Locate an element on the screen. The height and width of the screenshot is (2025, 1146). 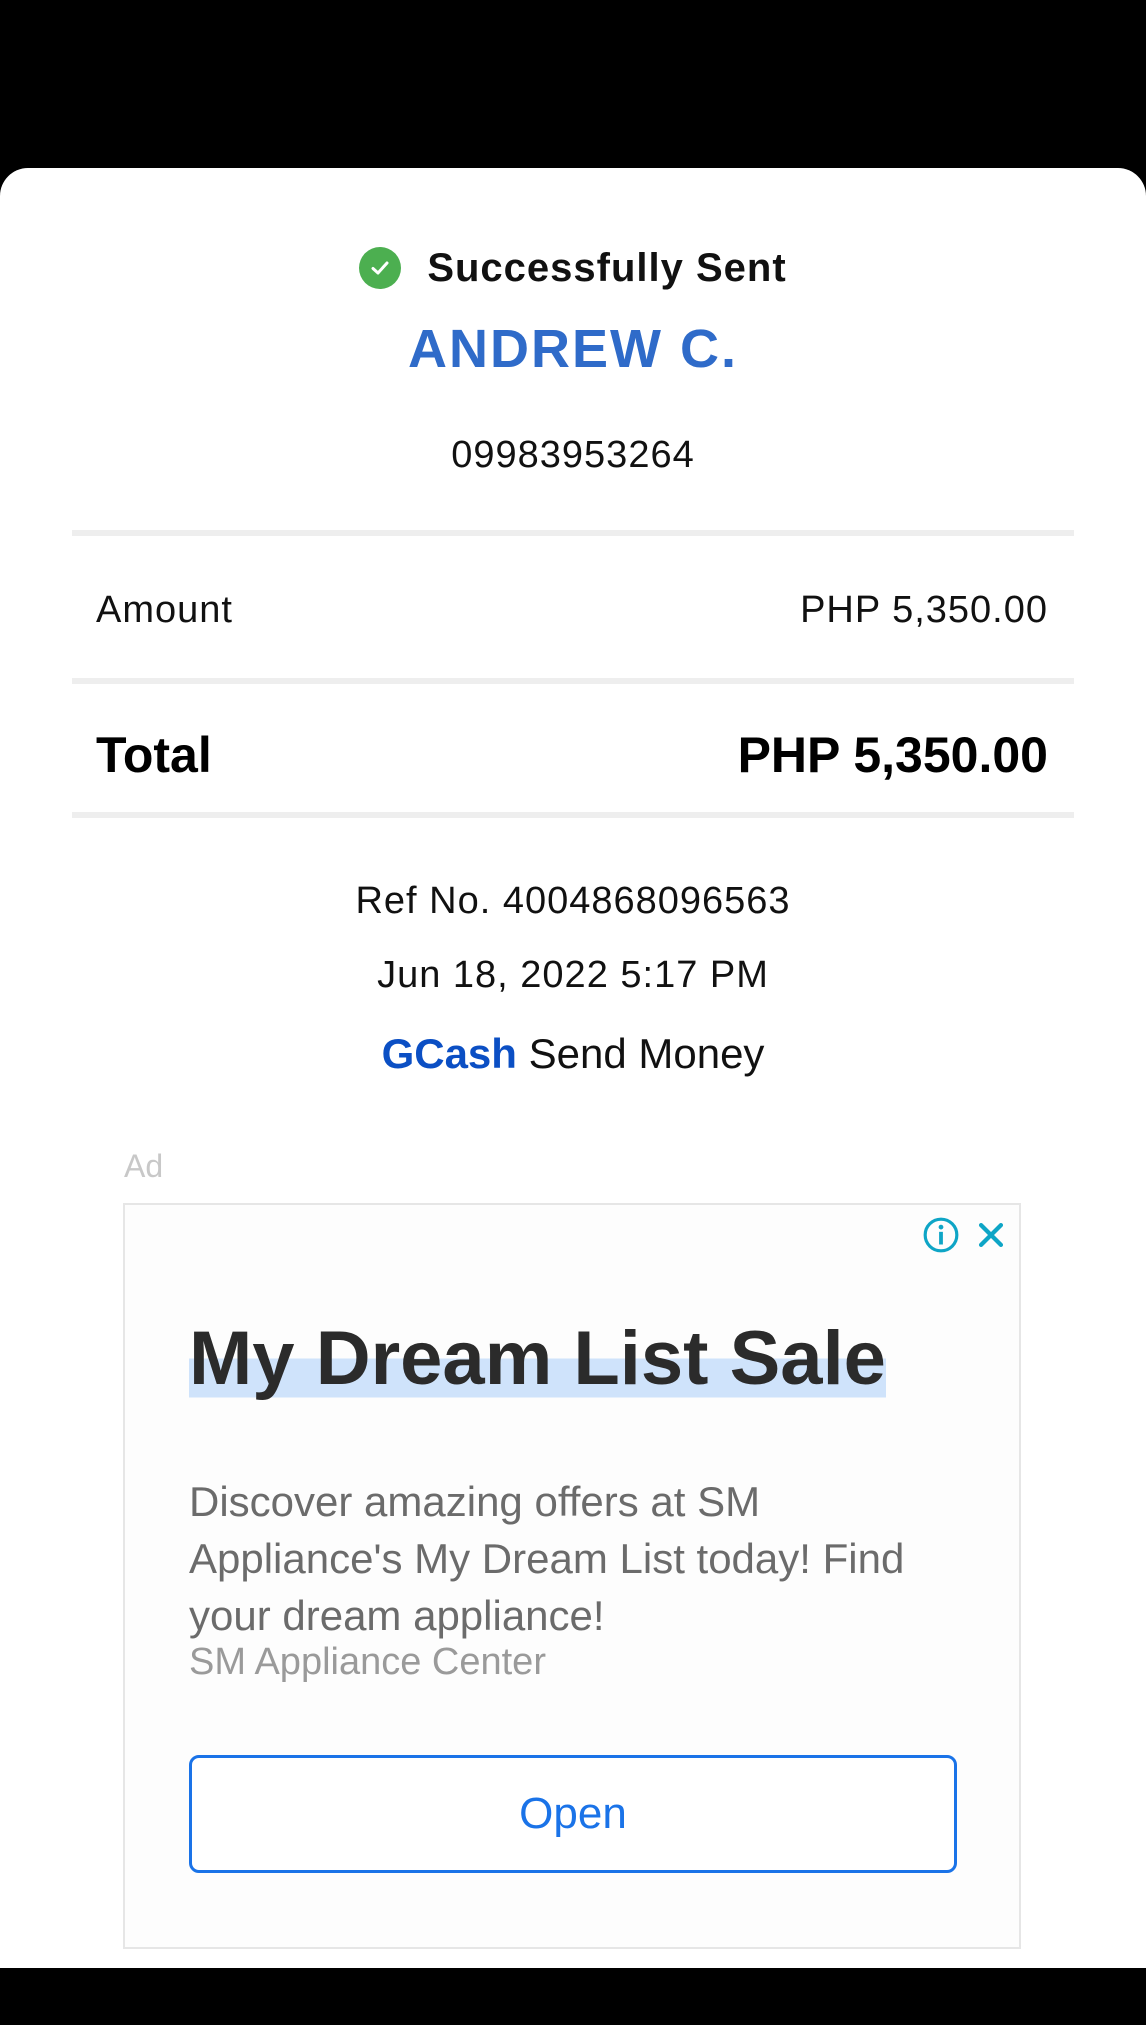
total-label: Total is located at coordinates (154, 755).